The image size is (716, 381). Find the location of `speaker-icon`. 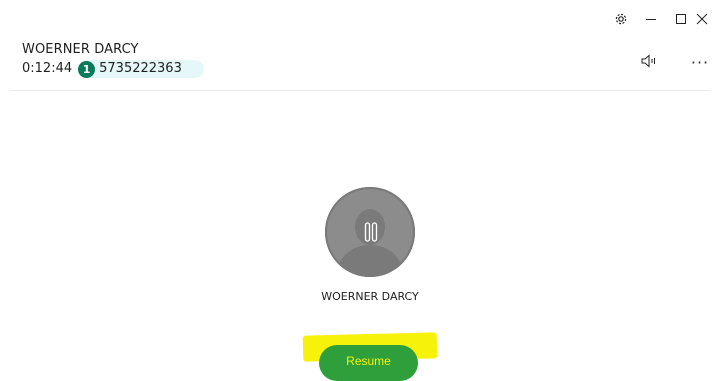

speaker-icon is located at coordinates (649, 63).